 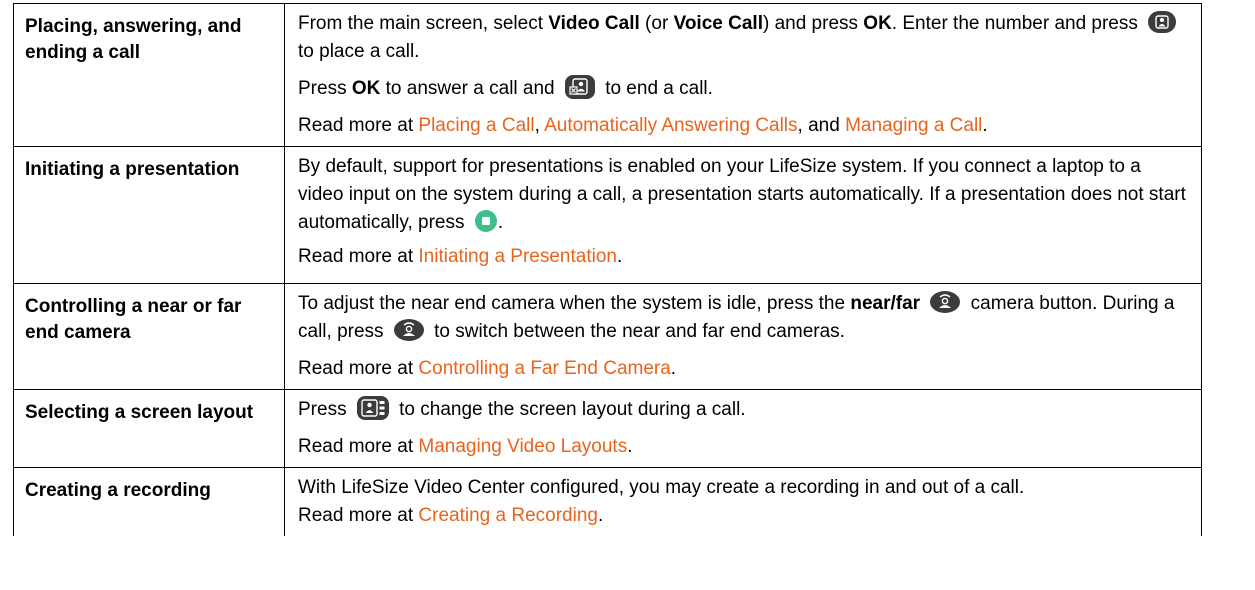 I want to click on link-managing-a-call: Managing a Call, so click(x=913, y=125).